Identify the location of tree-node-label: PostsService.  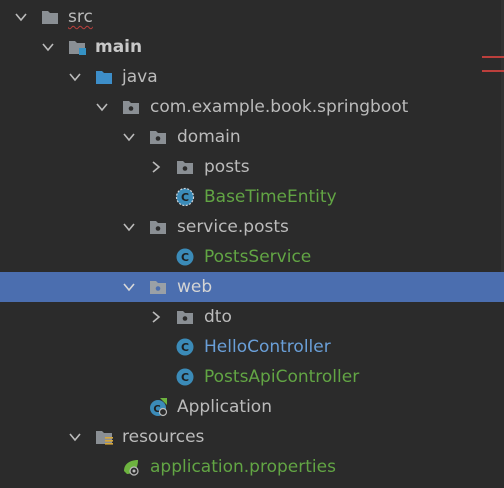
(258, 257).